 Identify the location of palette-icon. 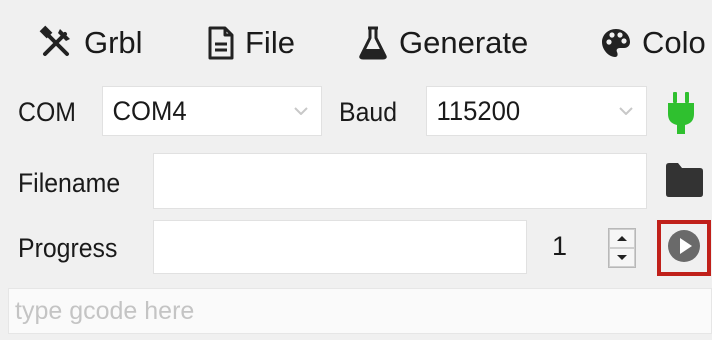
(616, 43).